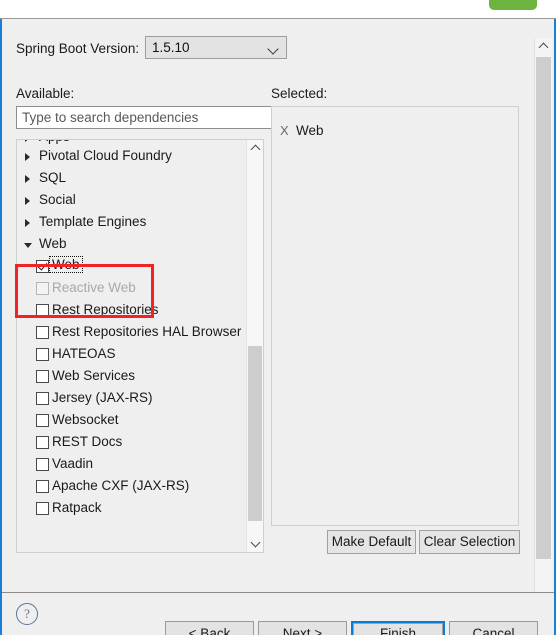 The image size is (556, 635). Describe the element at coordinates (53, 243) in the screenshot. I see `tree-node-label: Web` at that location.